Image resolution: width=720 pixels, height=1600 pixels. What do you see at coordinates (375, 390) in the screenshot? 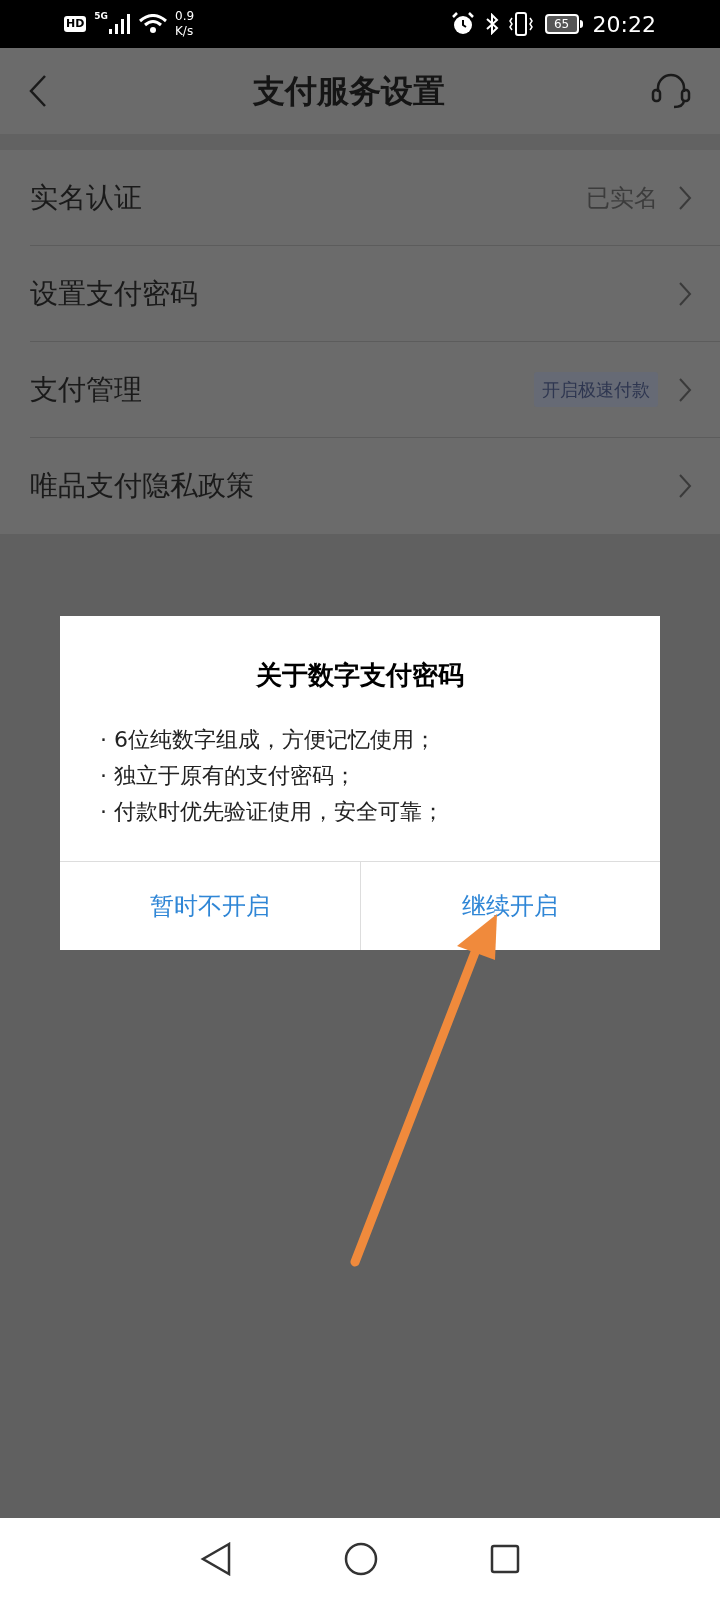
I see `settings-row: 支付管理 开启极速付款` at bounding box center [375, 390].